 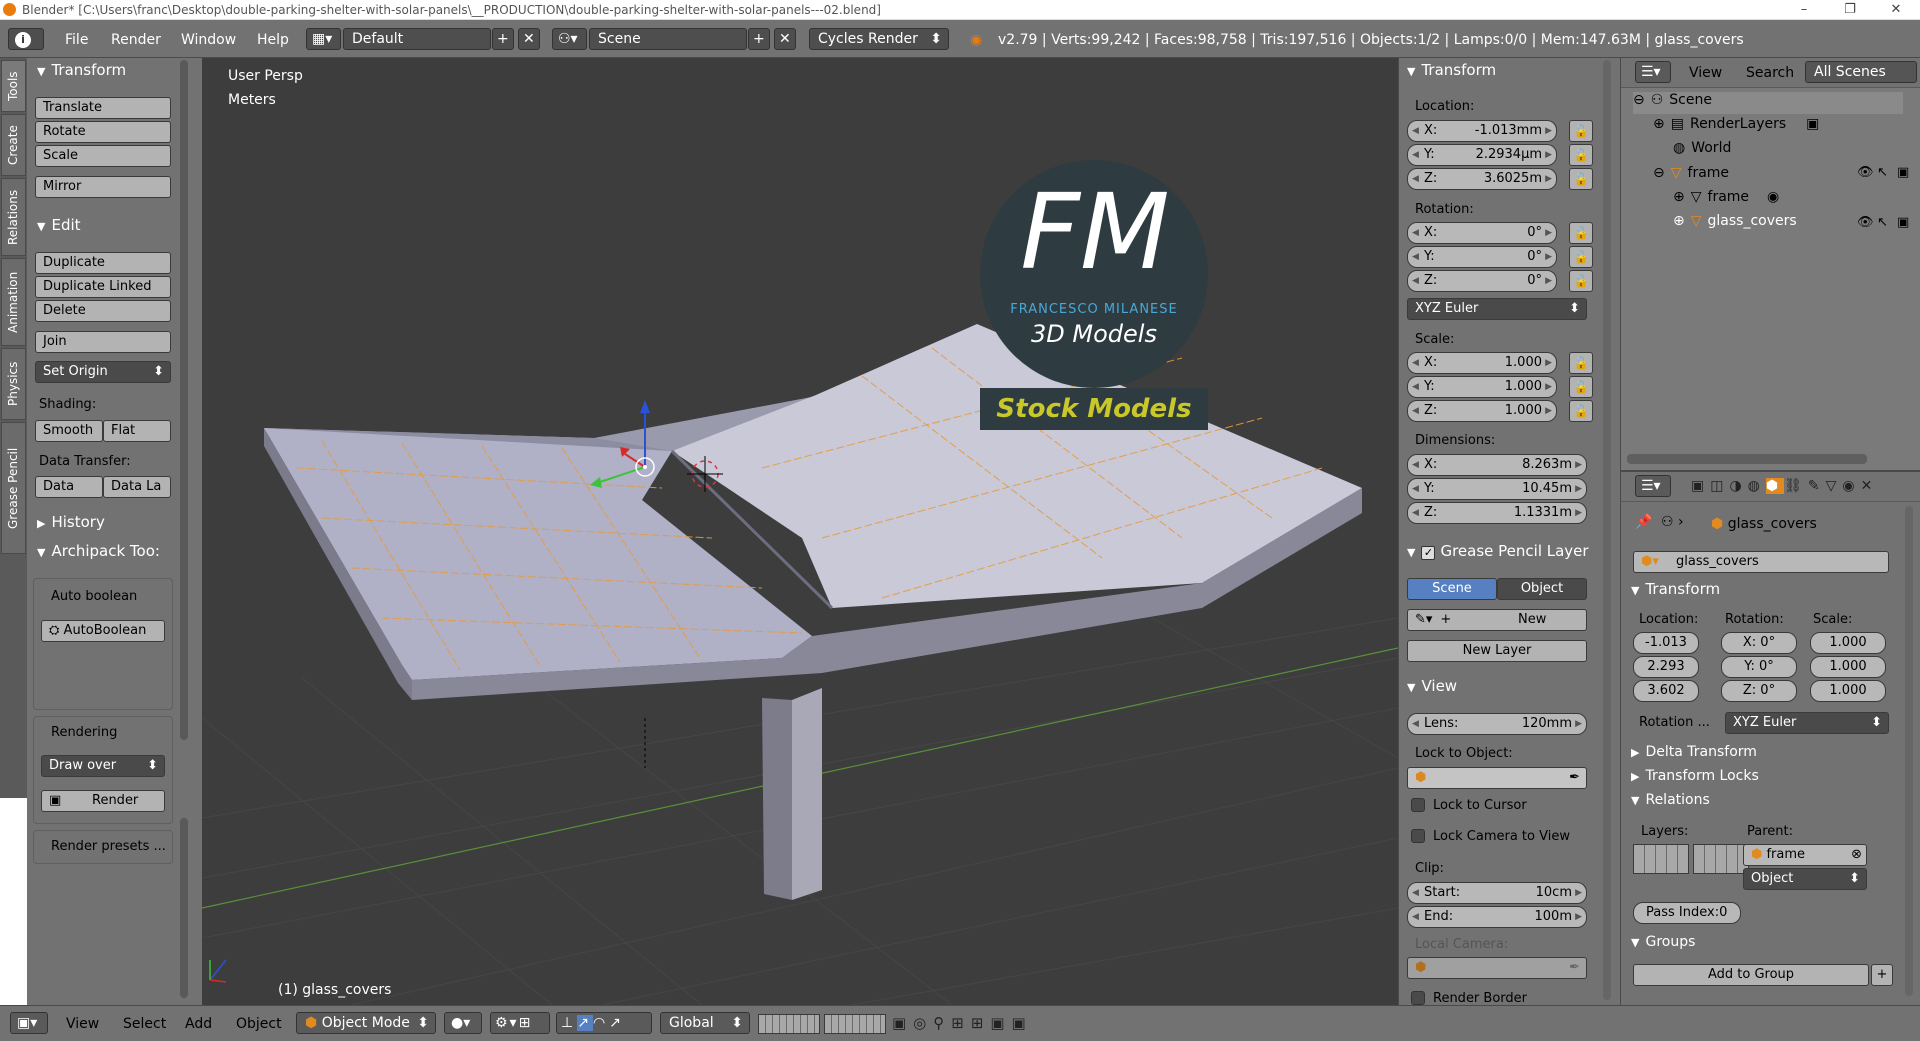 What do you see at coordinates (13, 302) in the screenshot?
I see `tab-animation: Animation` at bounding box center [13, 302].